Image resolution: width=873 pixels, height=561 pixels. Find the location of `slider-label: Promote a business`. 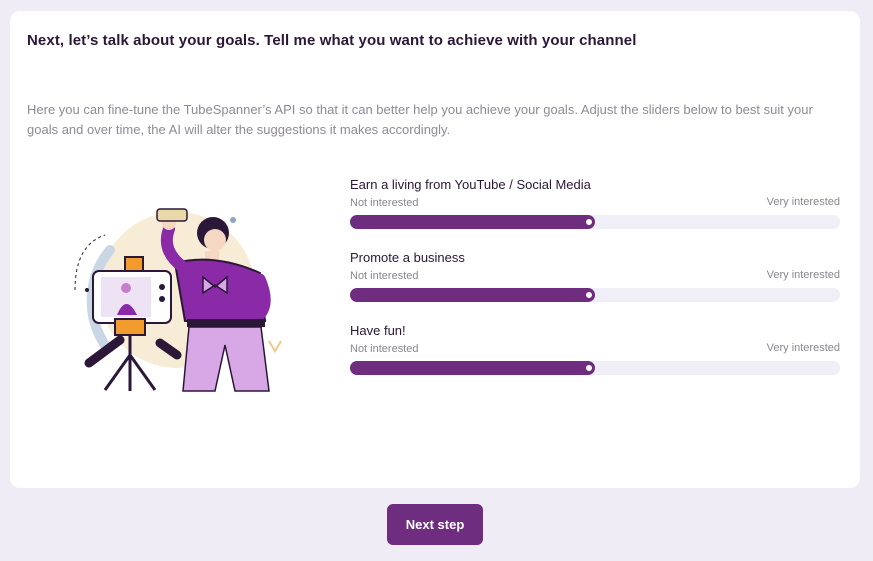

slider-label: Promote a business is located at coordinates (407, 257).